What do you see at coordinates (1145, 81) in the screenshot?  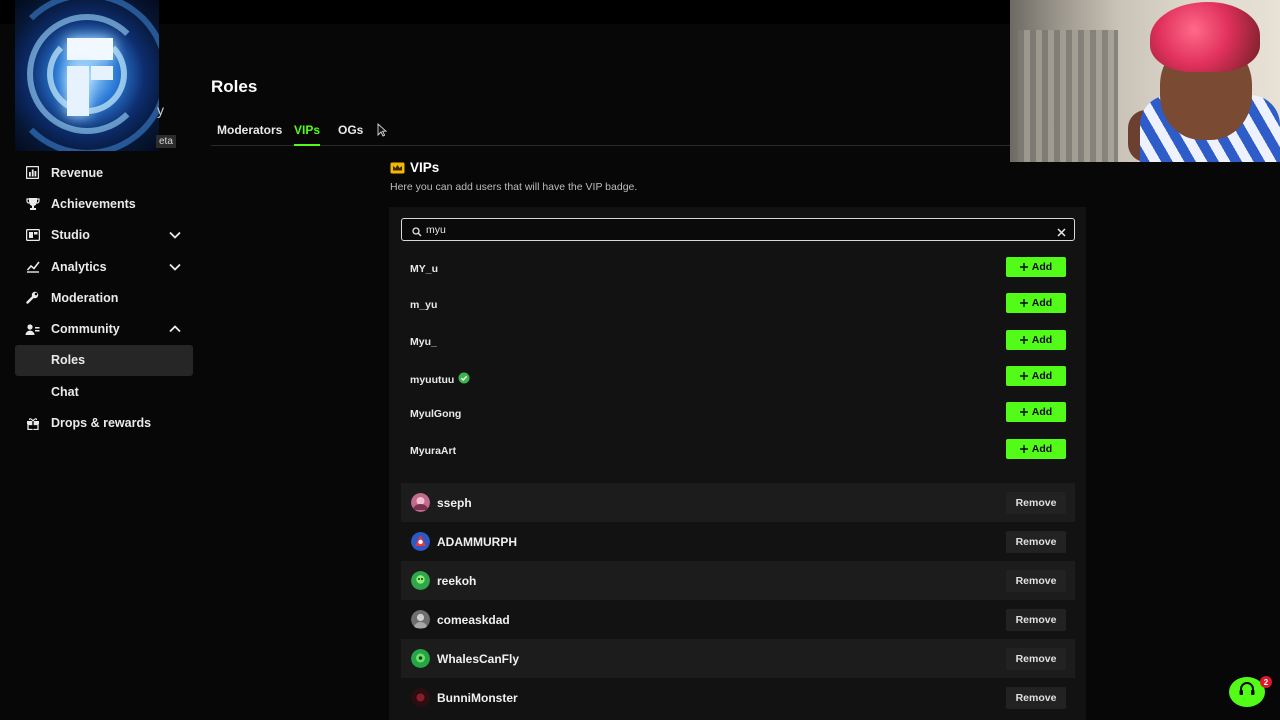 I see `webcam-overlay` at bounding box center [1145, 81].